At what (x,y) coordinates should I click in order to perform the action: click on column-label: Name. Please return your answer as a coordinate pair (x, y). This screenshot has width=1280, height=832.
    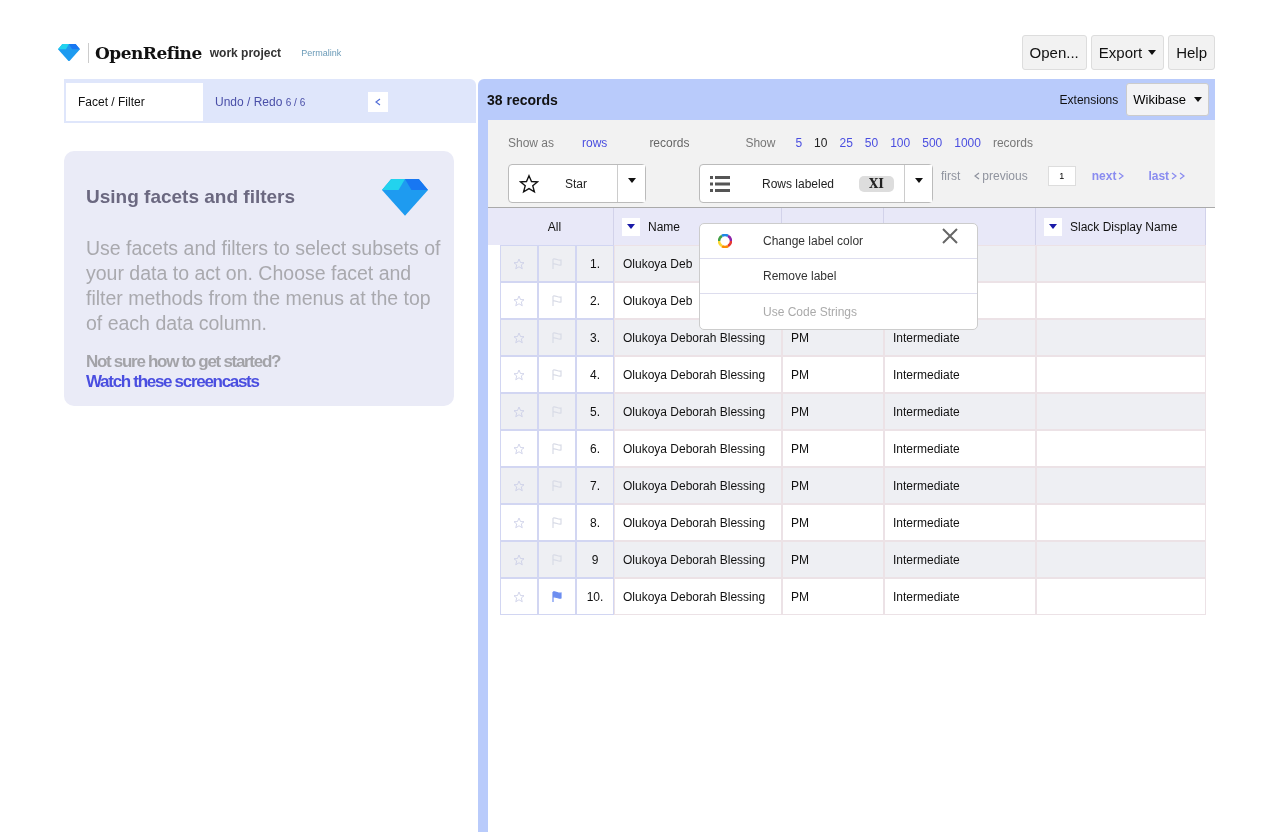
    Looking at the image, I should click on (664, 226).